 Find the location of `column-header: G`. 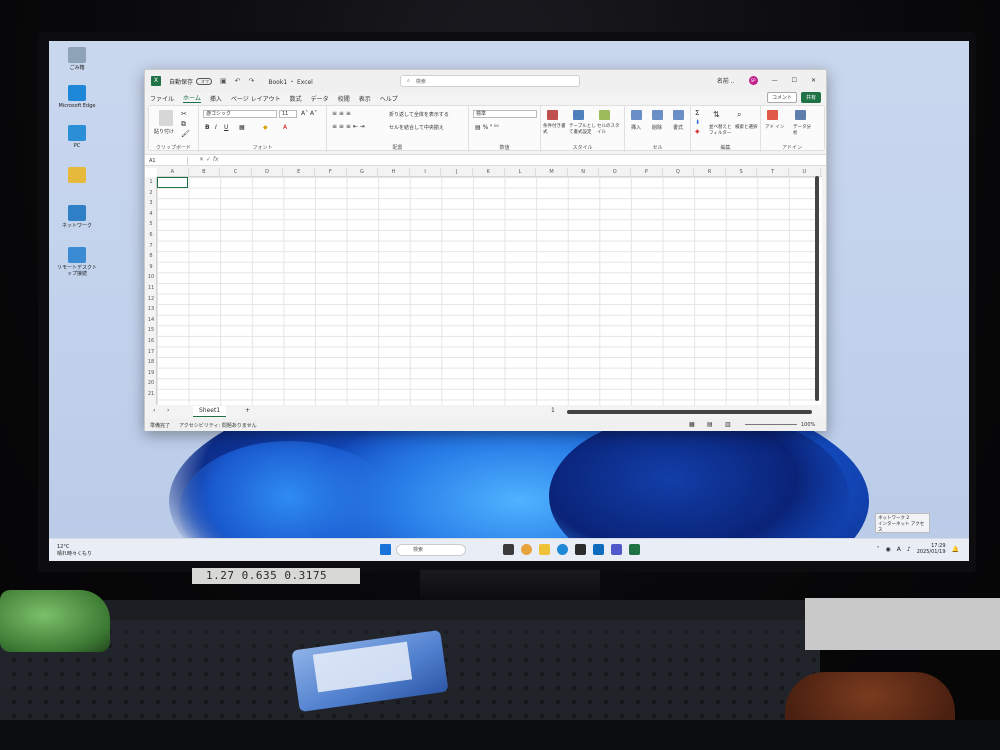

column-header: G is located at coordinates (363, 172).